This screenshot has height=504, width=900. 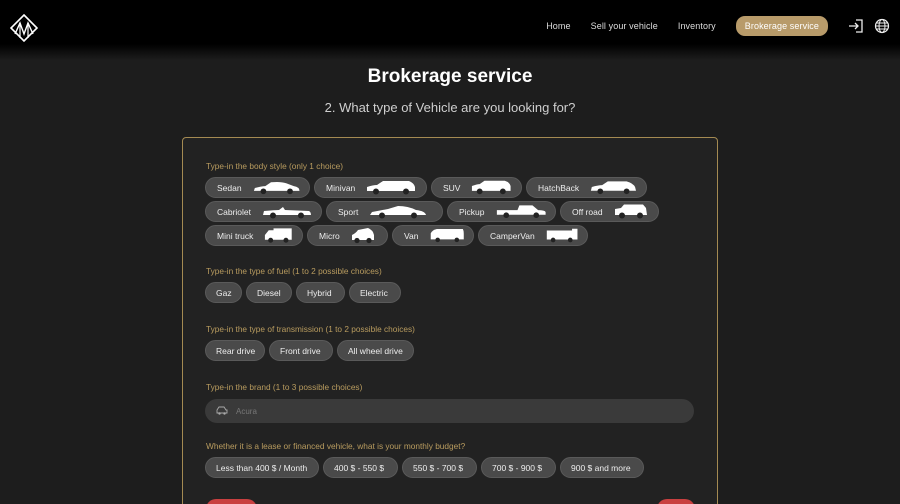 What do you see at coordinates (613, 188) in the screenshot?
I see `hatchback-car-icon` at bounding box center [613, 188].